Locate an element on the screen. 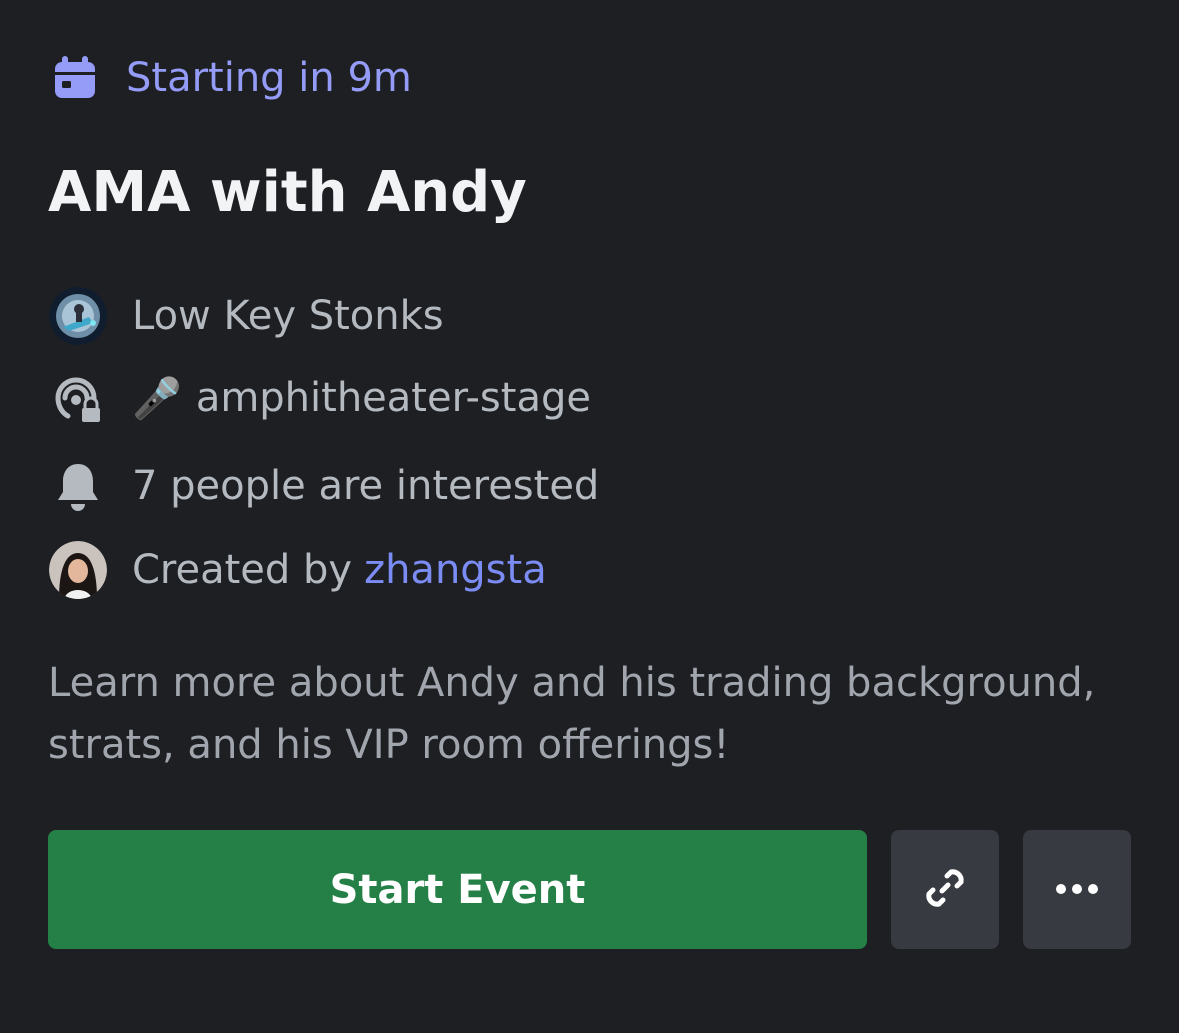  copy-link-button is located at coordinates (945, 889).